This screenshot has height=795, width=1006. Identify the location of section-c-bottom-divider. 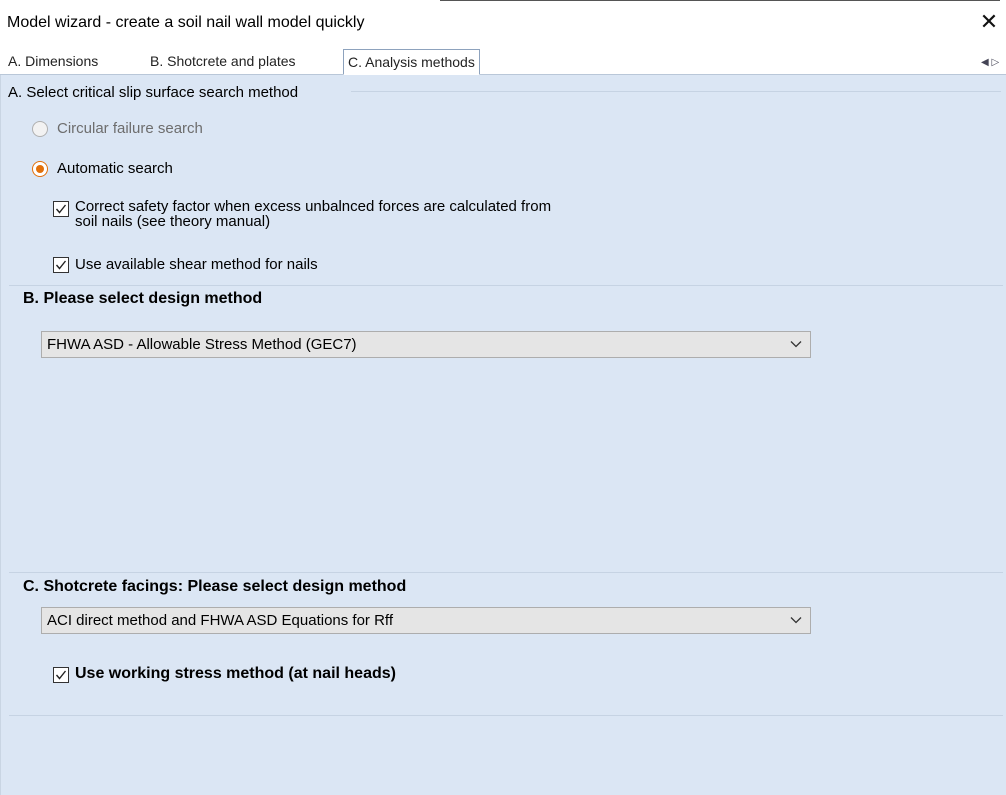
(506, 715).